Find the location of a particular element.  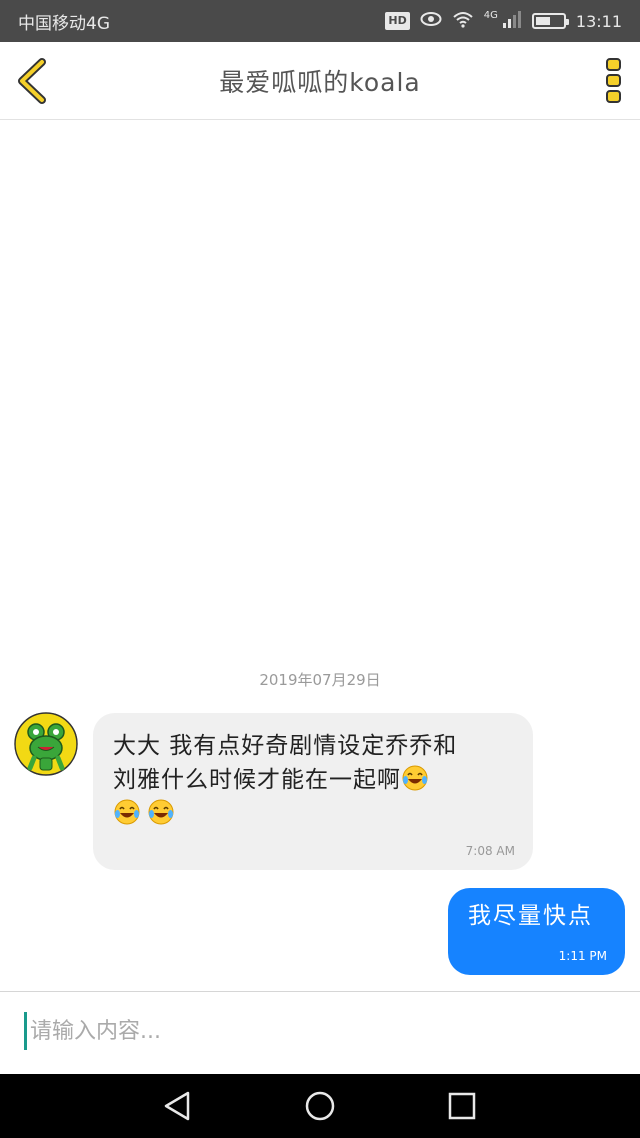

message-text: 大大 我有点好奇剧情设定乔乔和 刘雅什么时候才能在一起啊 is located at coordinates (313, 780).